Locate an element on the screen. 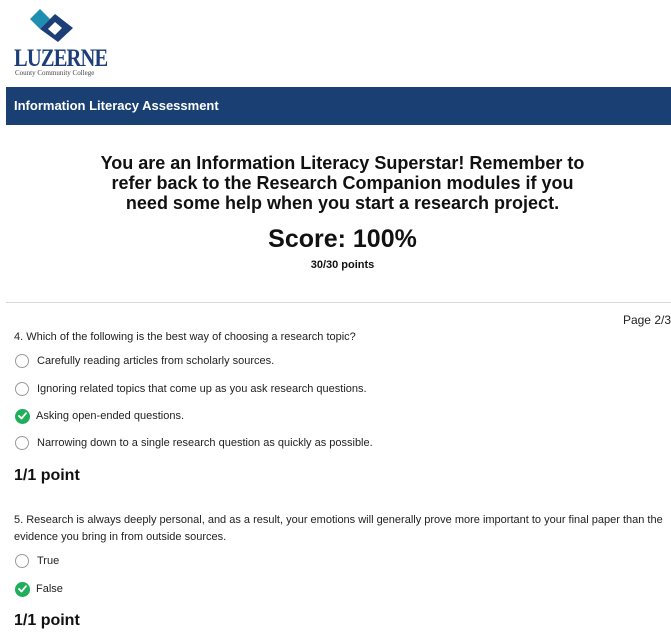  question-5-option-2: False is located at coordinates (39, 589).